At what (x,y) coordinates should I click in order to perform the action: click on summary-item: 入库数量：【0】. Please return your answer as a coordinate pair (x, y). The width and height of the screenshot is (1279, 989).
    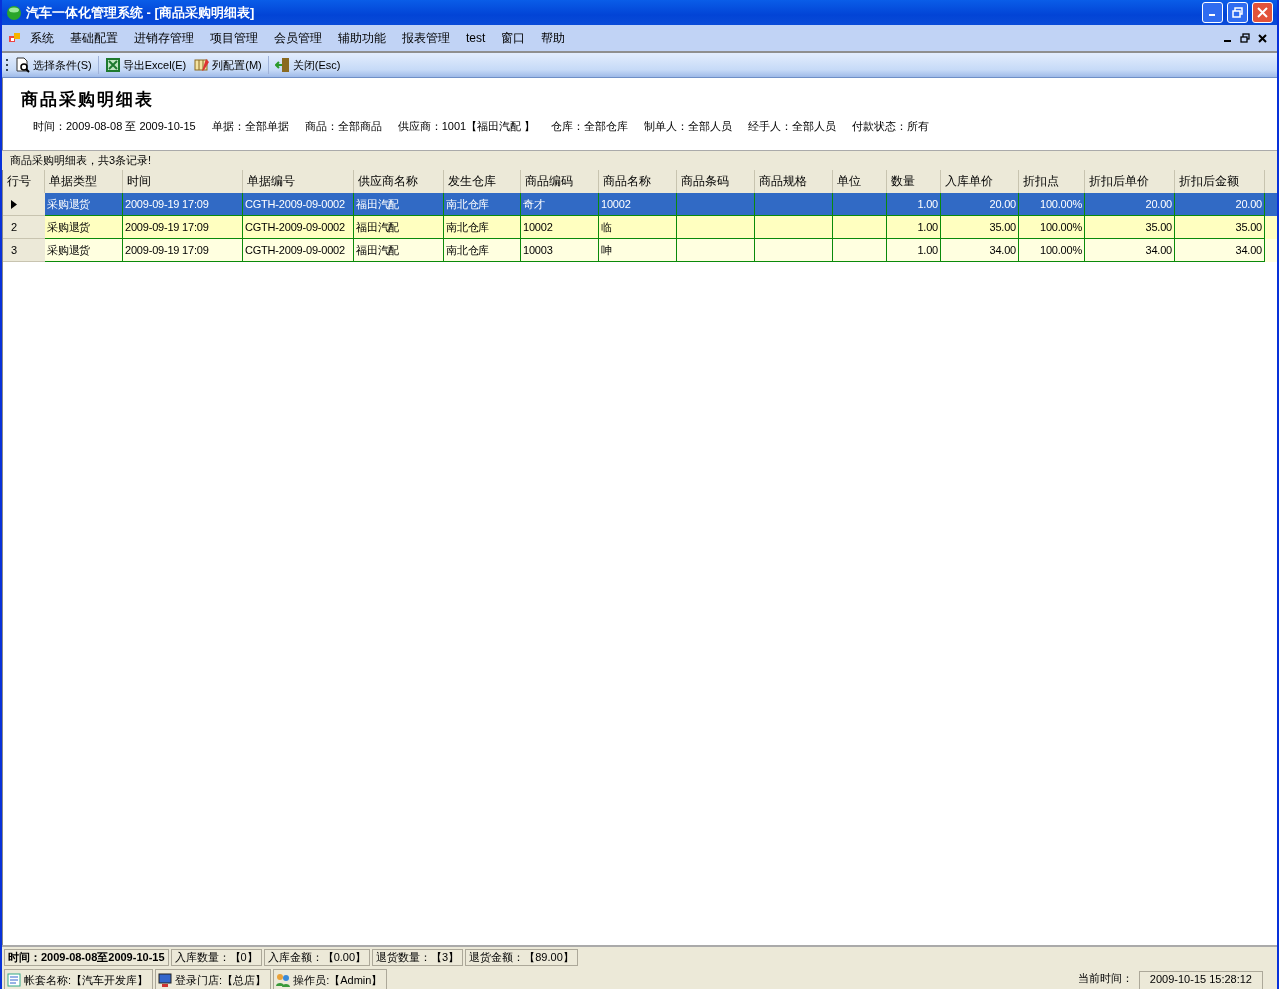
    Looking at the image, I should click on (216, 957).